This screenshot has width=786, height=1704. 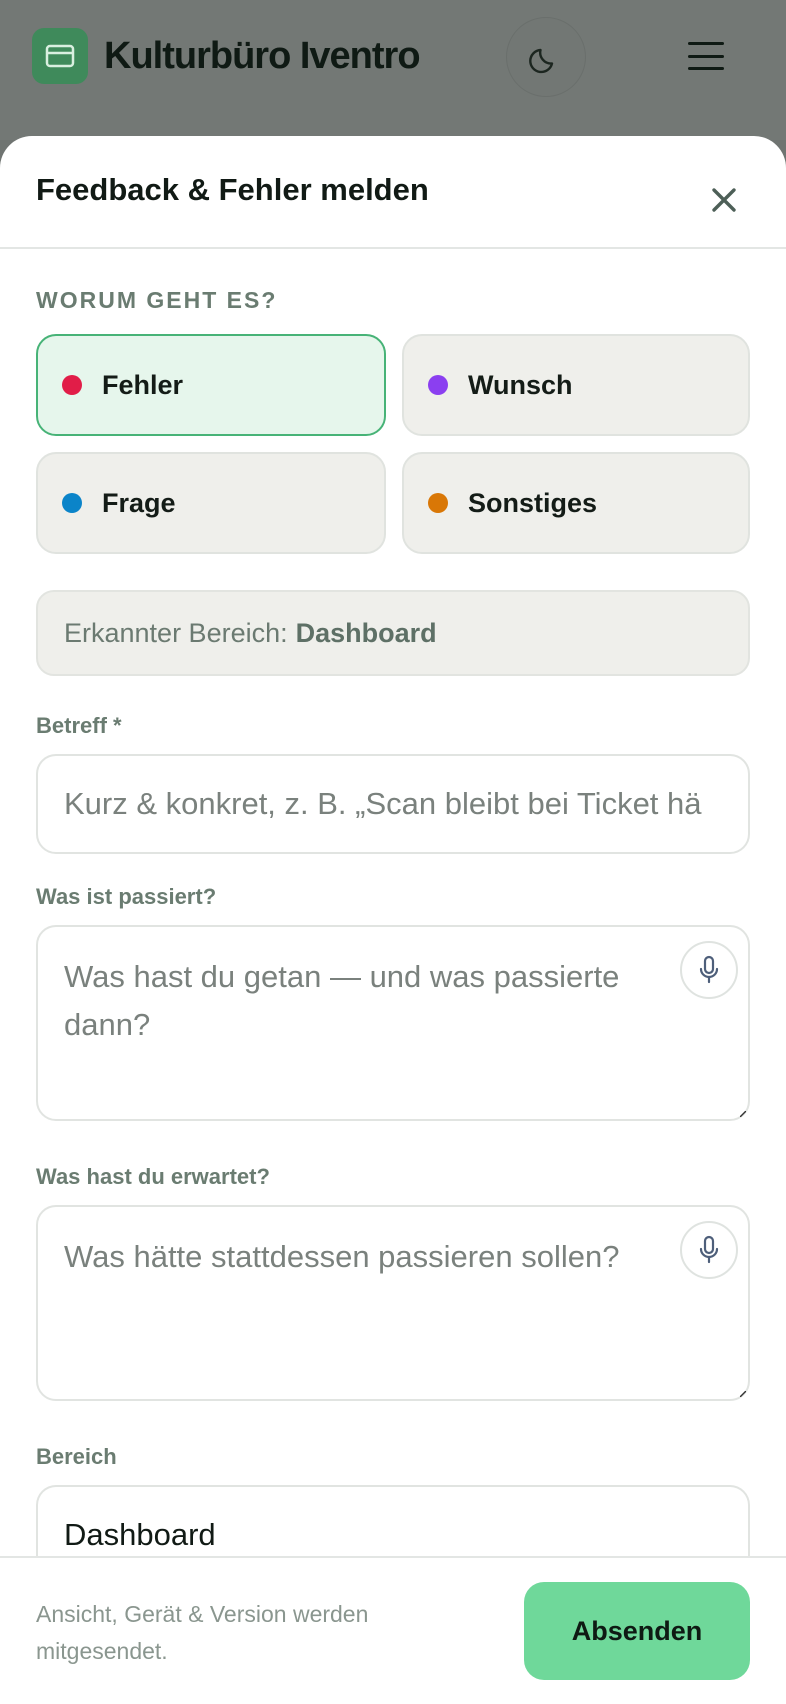 What do you see at coordinates (438, 385) in the screenshot?
I see `purple-dot-icon` at bounding box center [438, 385].